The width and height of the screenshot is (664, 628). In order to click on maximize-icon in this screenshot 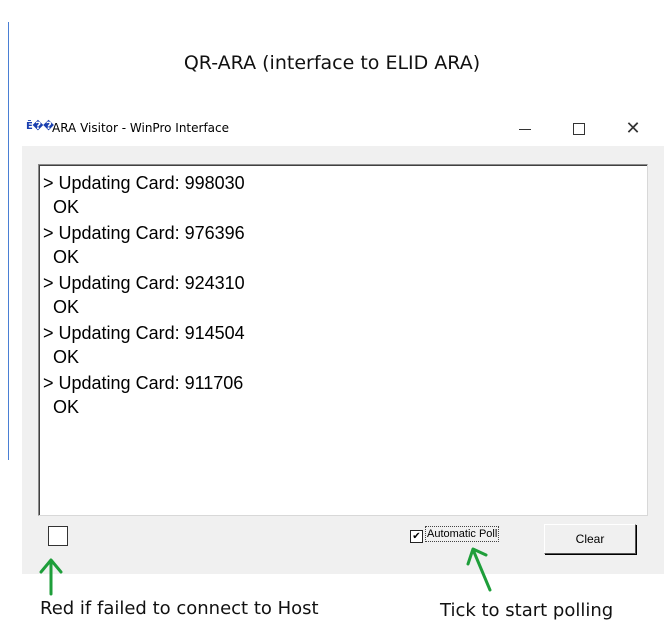, I will do `click(579, 129)`.